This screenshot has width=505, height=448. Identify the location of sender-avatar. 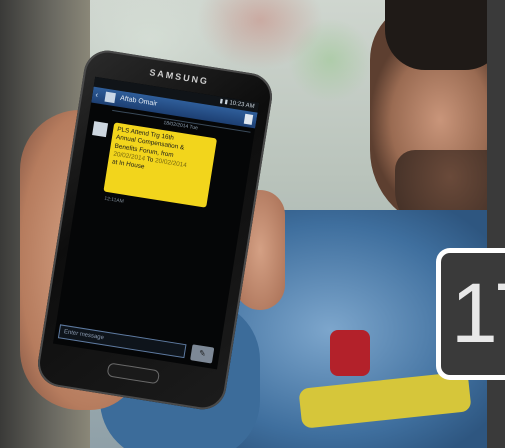
(100, 129).